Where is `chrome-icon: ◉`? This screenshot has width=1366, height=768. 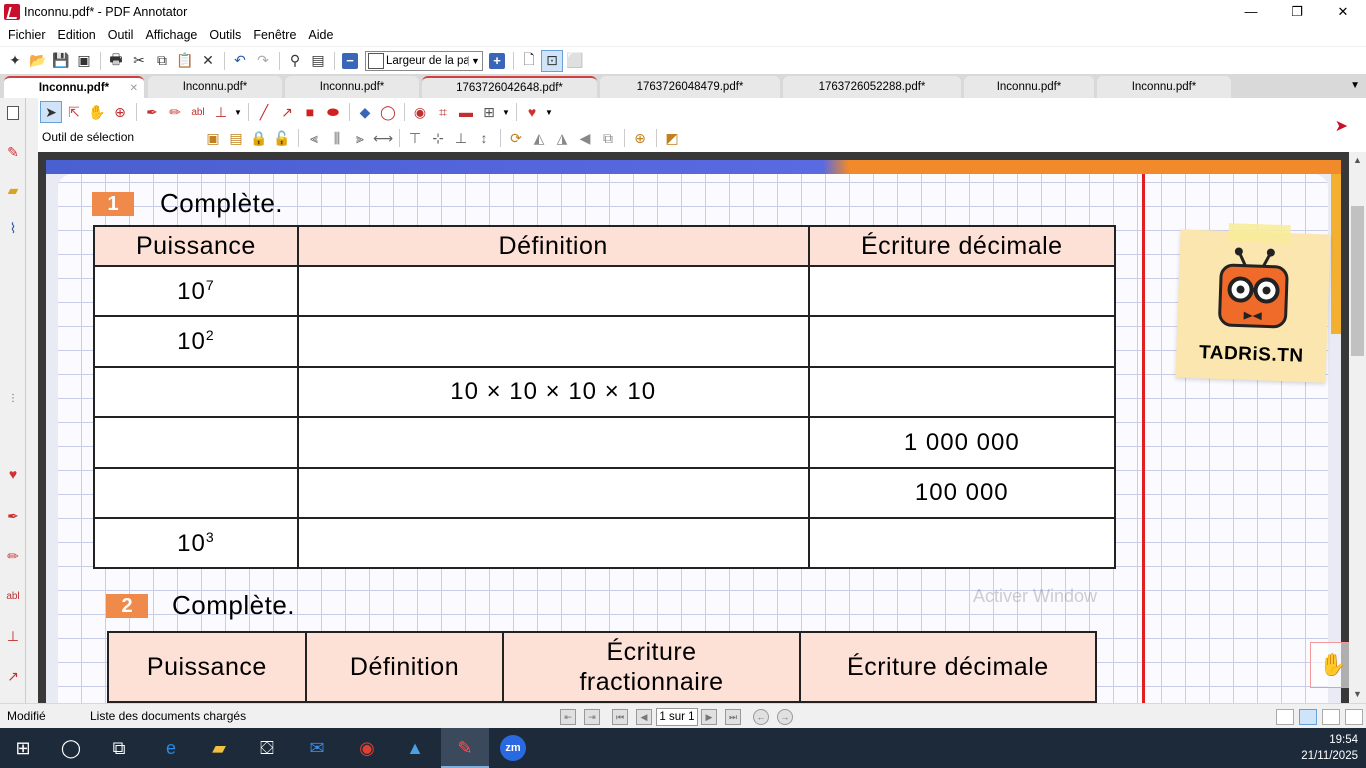
chrome-icon: ◉ is located at coordinates (367, 748).